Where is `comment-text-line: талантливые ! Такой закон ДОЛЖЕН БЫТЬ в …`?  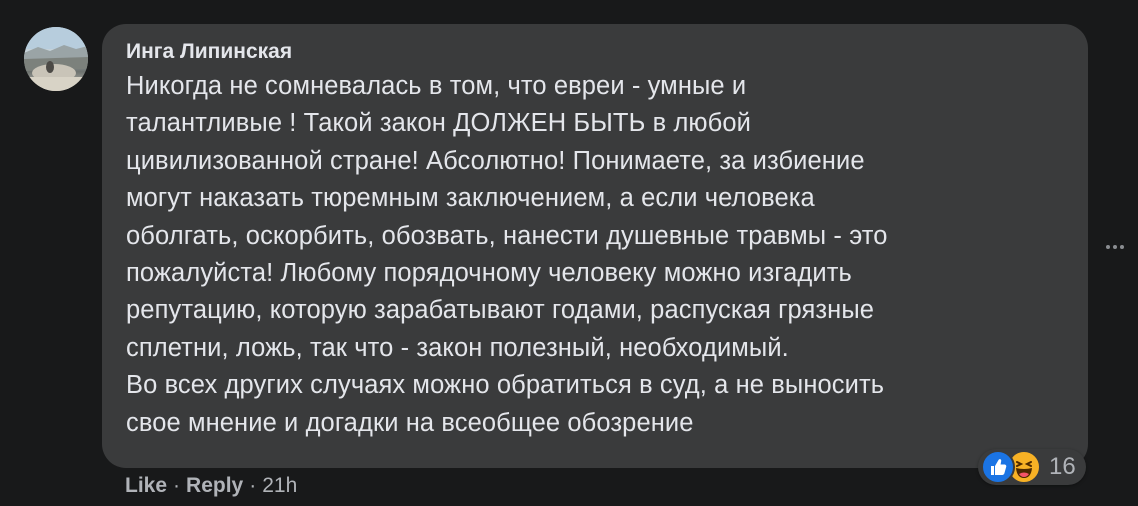
comment-text-line: талантливые ! Такой закон ДОЛЖЕН БЫТЬ в … is located at coordinates (438, 123).